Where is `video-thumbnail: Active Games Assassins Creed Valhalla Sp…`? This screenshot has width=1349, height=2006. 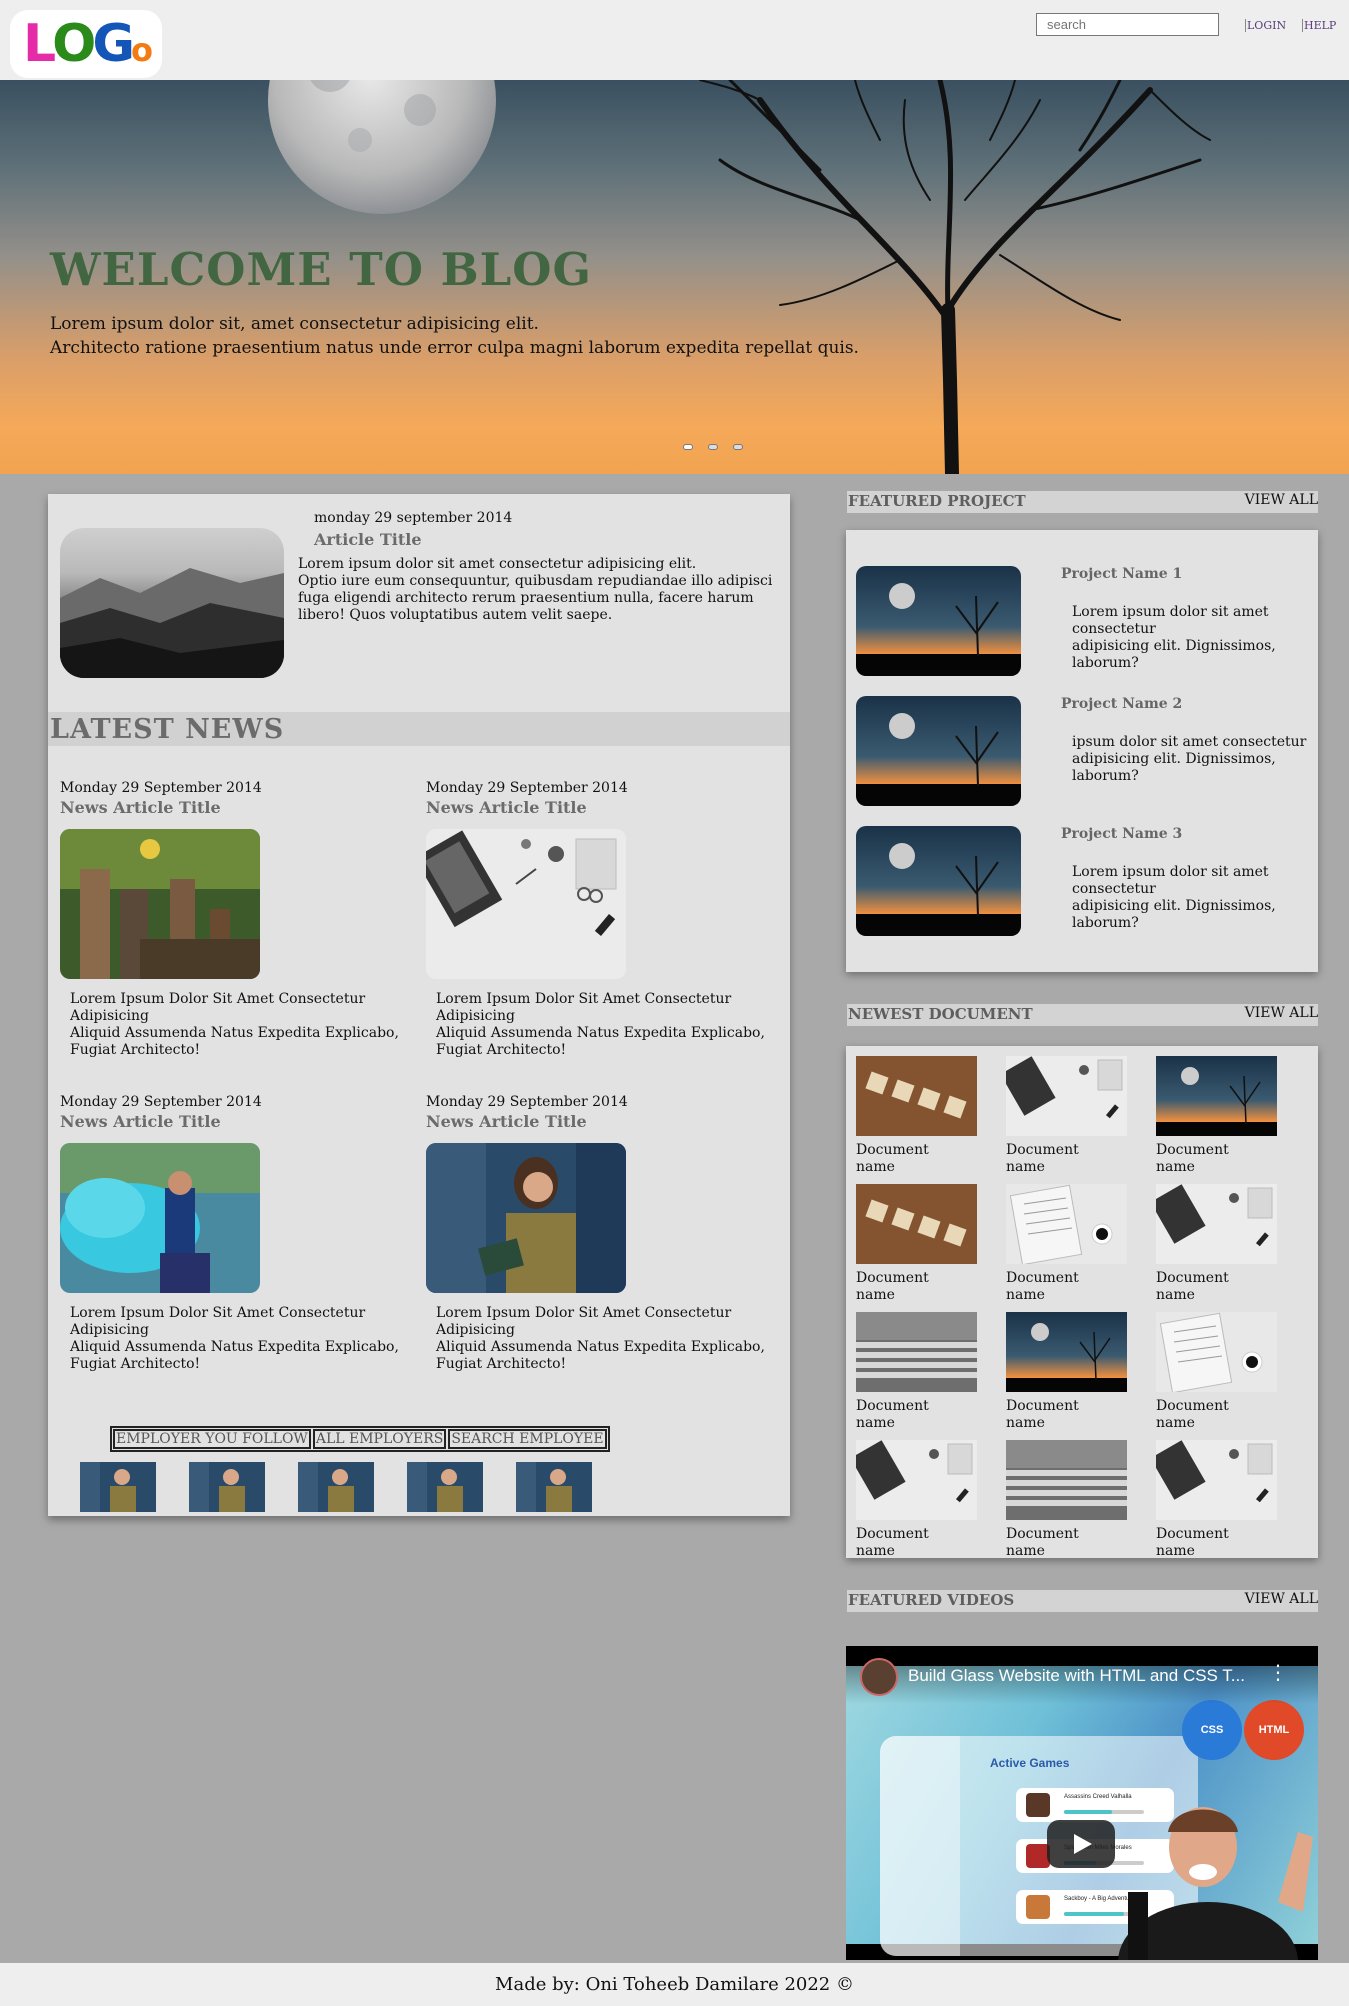 video-thumbnail: Active Games Assassins Creed Valhalla Sp… is located at coordinates (1082, 1813).